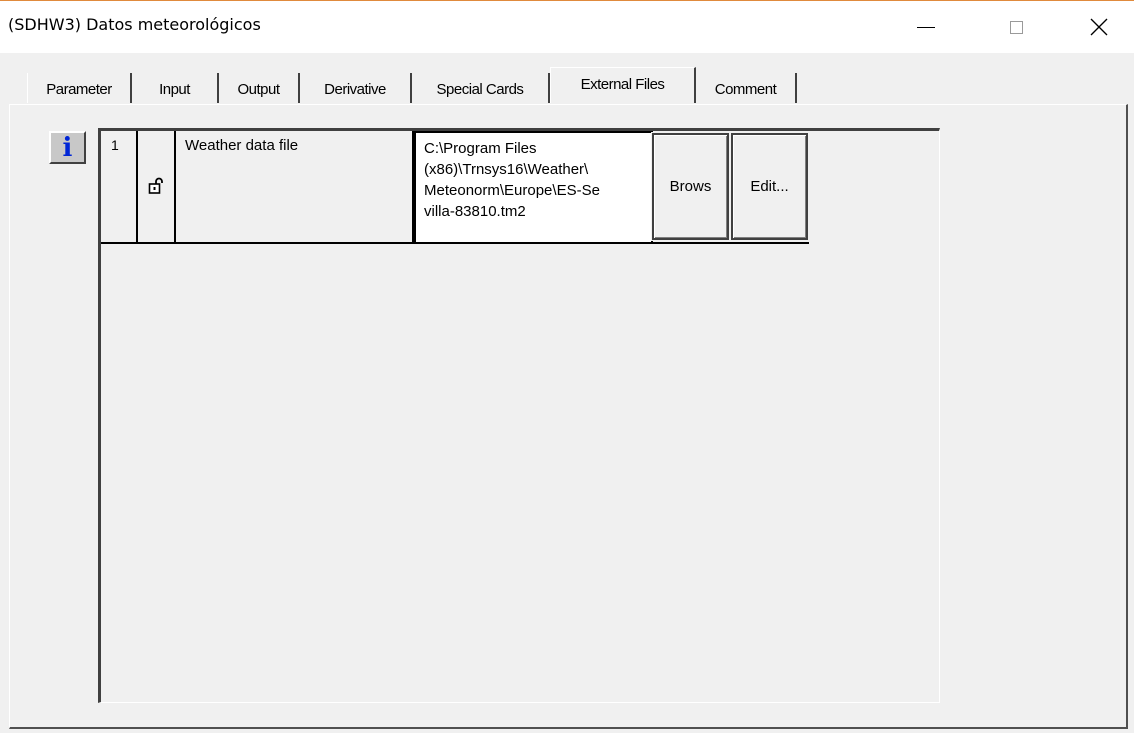  Describe the element at coordinates (295, 187) in the screenshot. I see `file-label: Weather data file` at that location.